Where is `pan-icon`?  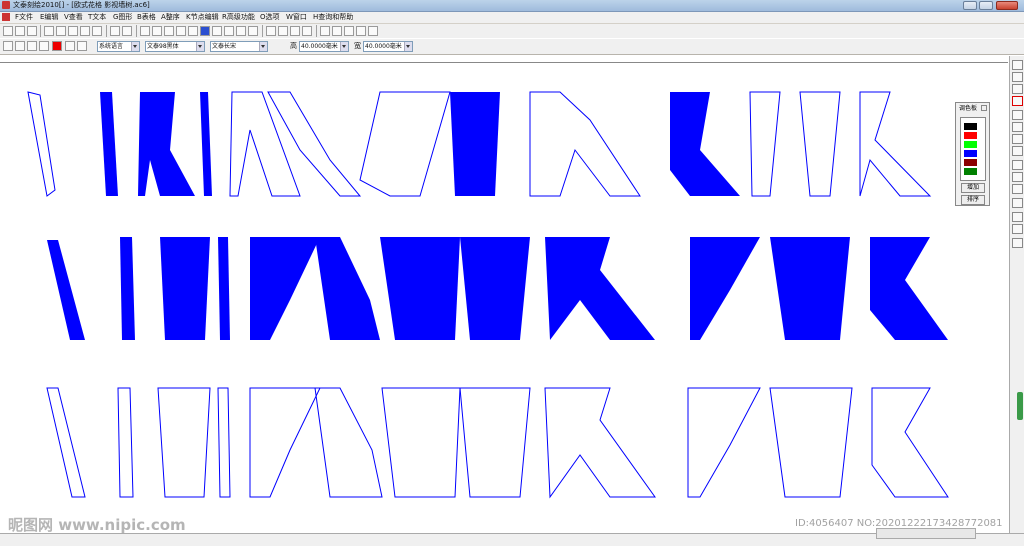
pan-icon is located at coordinates (44, 46).